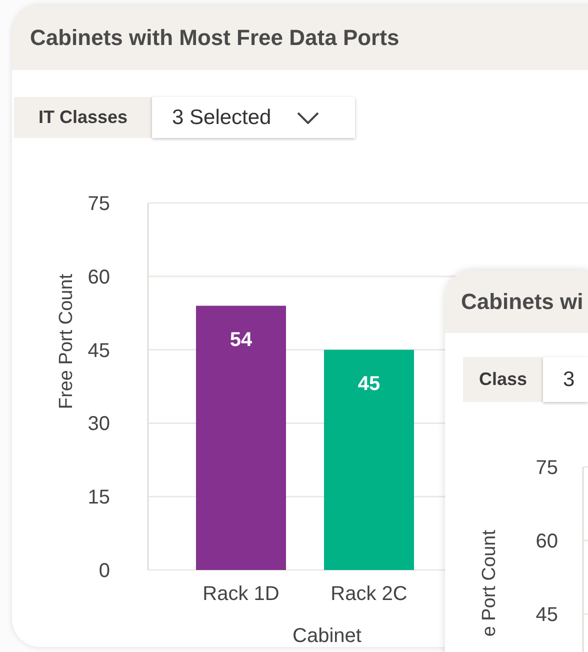  I want to click on filter-label: Class, so click(503, 379).